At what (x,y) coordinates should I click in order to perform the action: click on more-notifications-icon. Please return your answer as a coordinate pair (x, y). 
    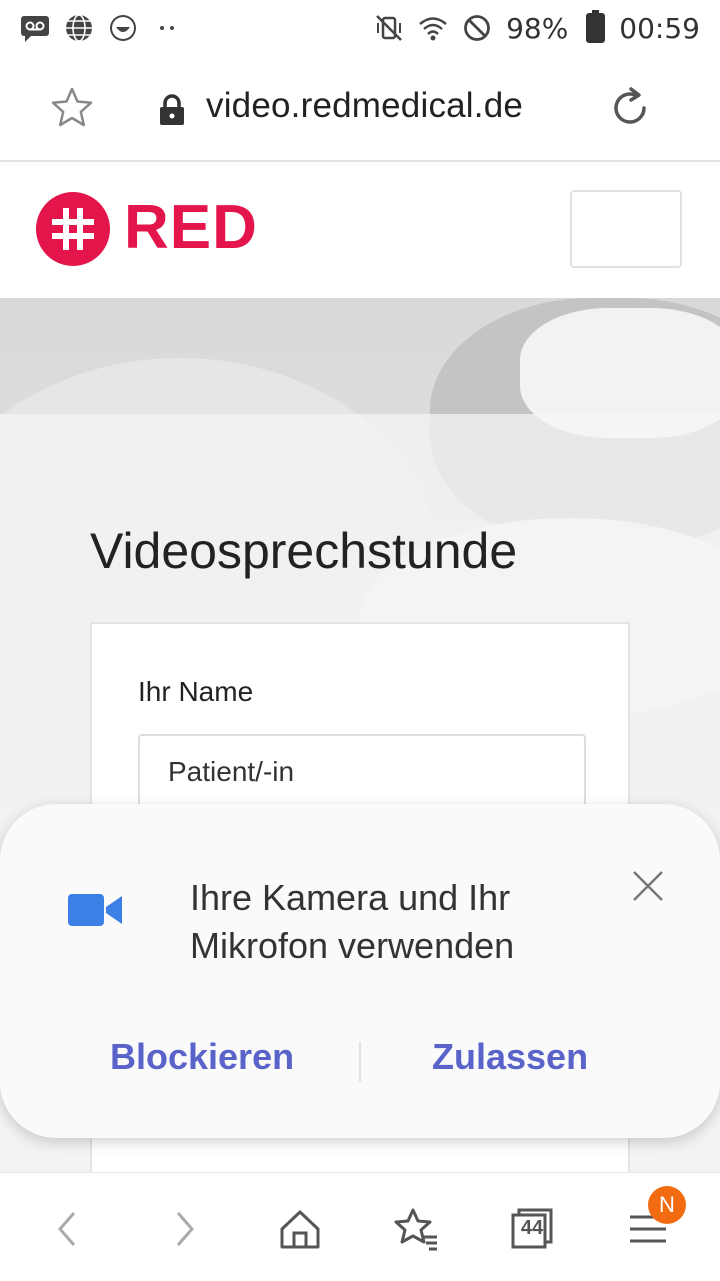
    Looking at the image, I should click on (167, 28).